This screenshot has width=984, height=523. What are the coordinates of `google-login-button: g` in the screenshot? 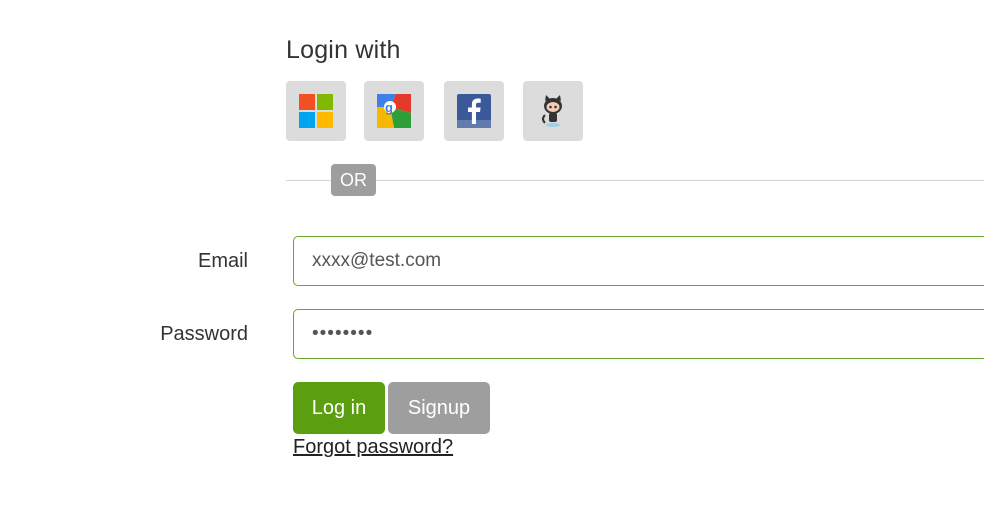 It's located at (394, 111).